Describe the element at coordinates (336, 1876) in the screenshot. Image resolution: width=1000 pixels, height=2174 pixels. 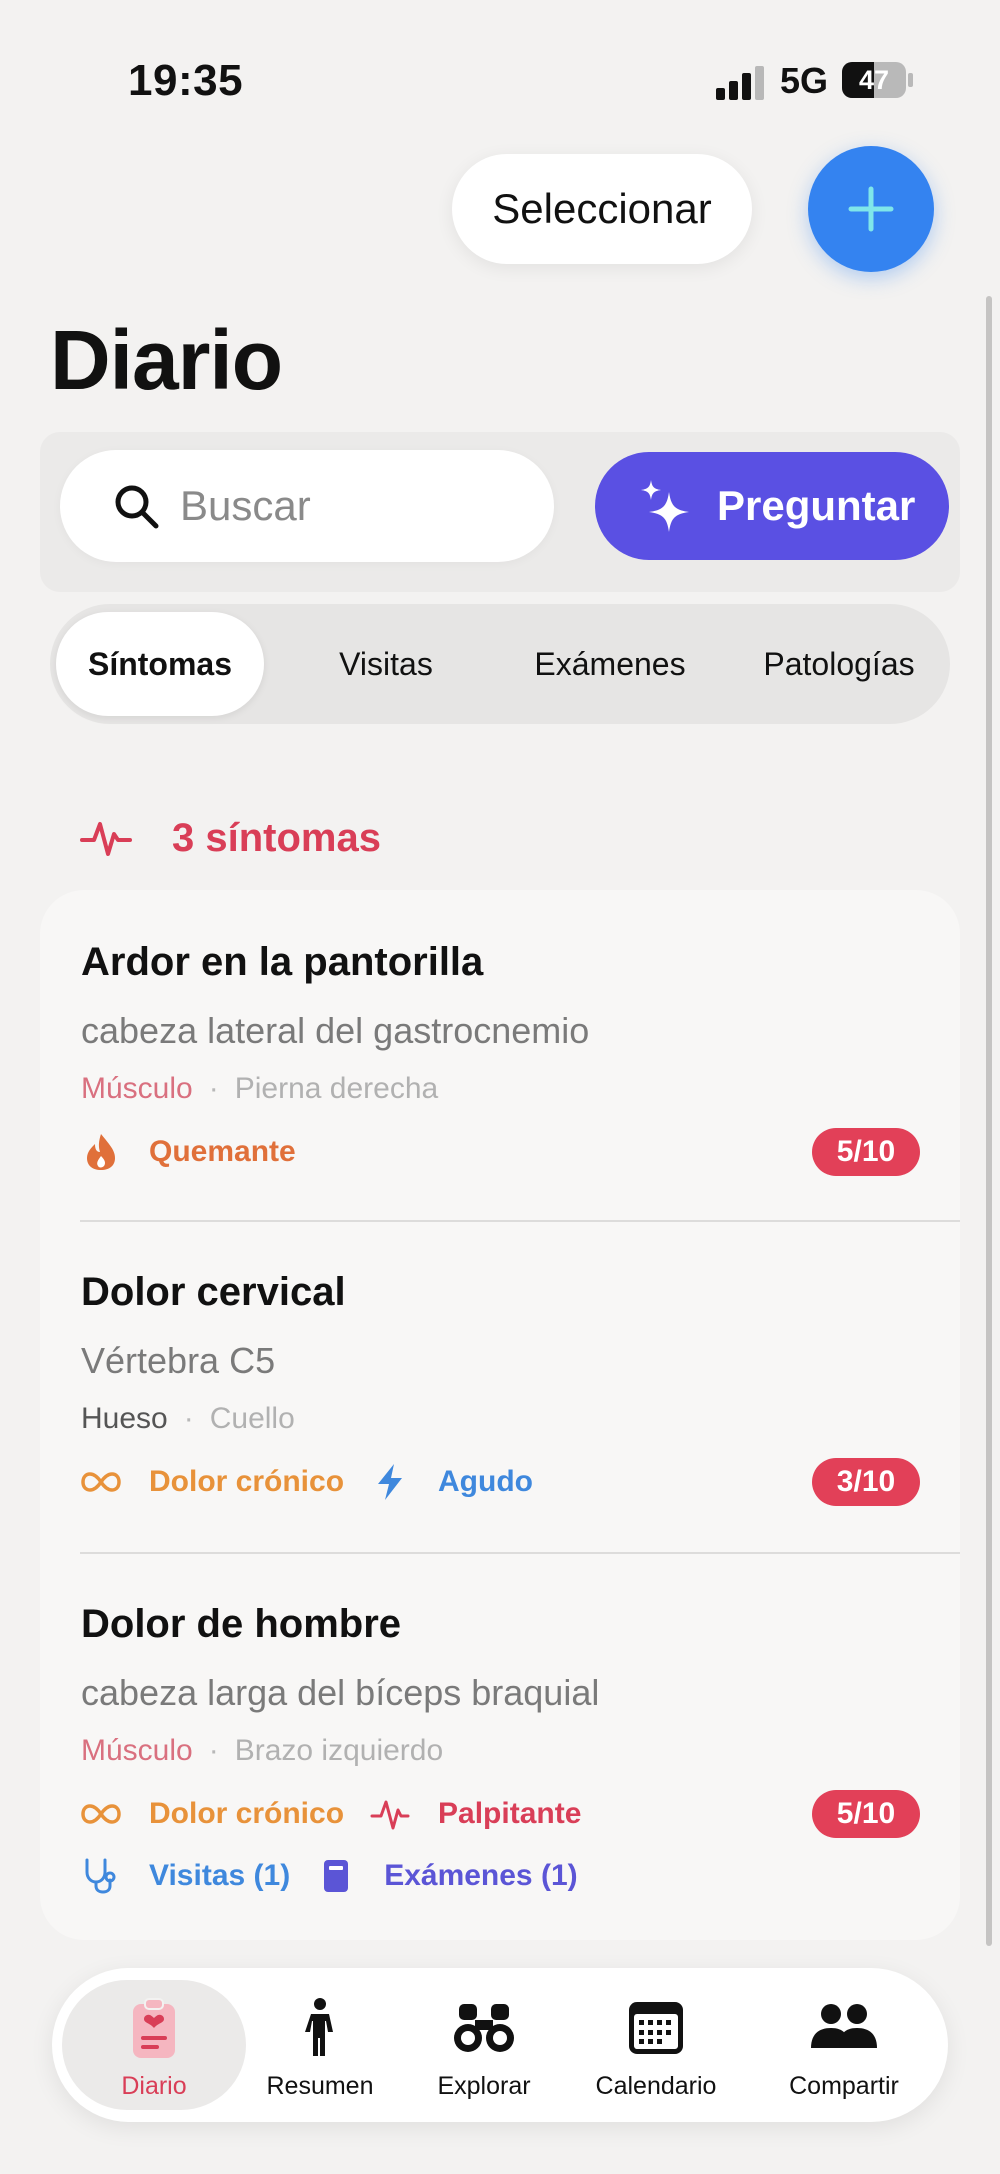
I see `document-icon` at that location.